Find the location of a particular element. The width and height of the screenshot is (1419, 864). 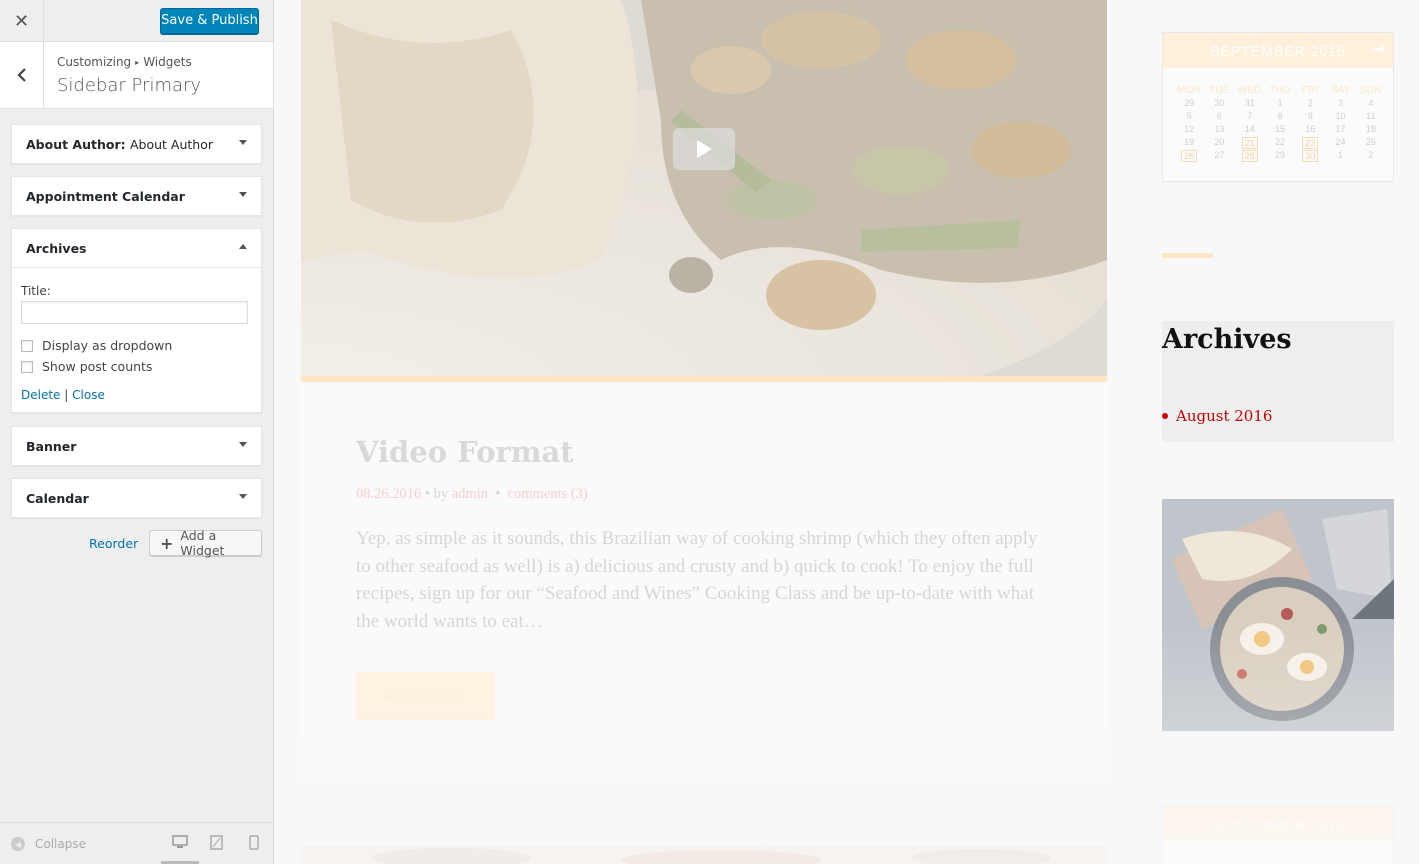

calendar-day: 5 is located at coordinates (1189, 116).